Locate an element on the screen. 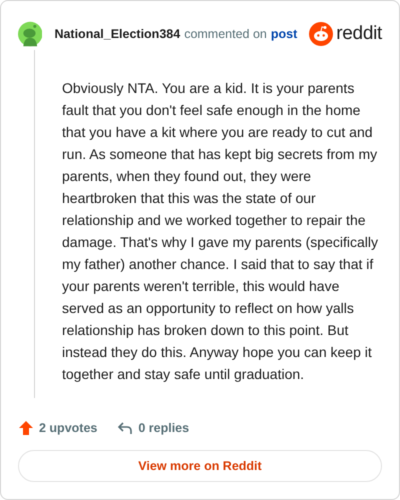 Image resolution: width=400 pixels, height=500 pixels. reply-icon is located at coordinates (125, 428).